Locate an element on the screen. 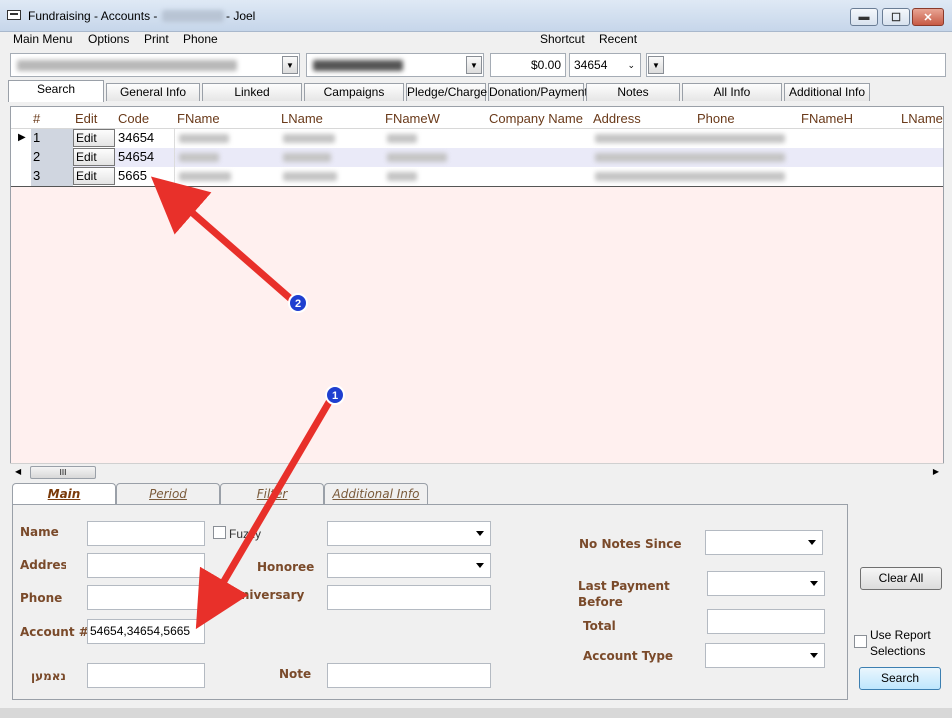 Image resolution: width=952 pixels, height=718 pixels. tab-campaigns: Campaigns is located at coordinates (354, 92).